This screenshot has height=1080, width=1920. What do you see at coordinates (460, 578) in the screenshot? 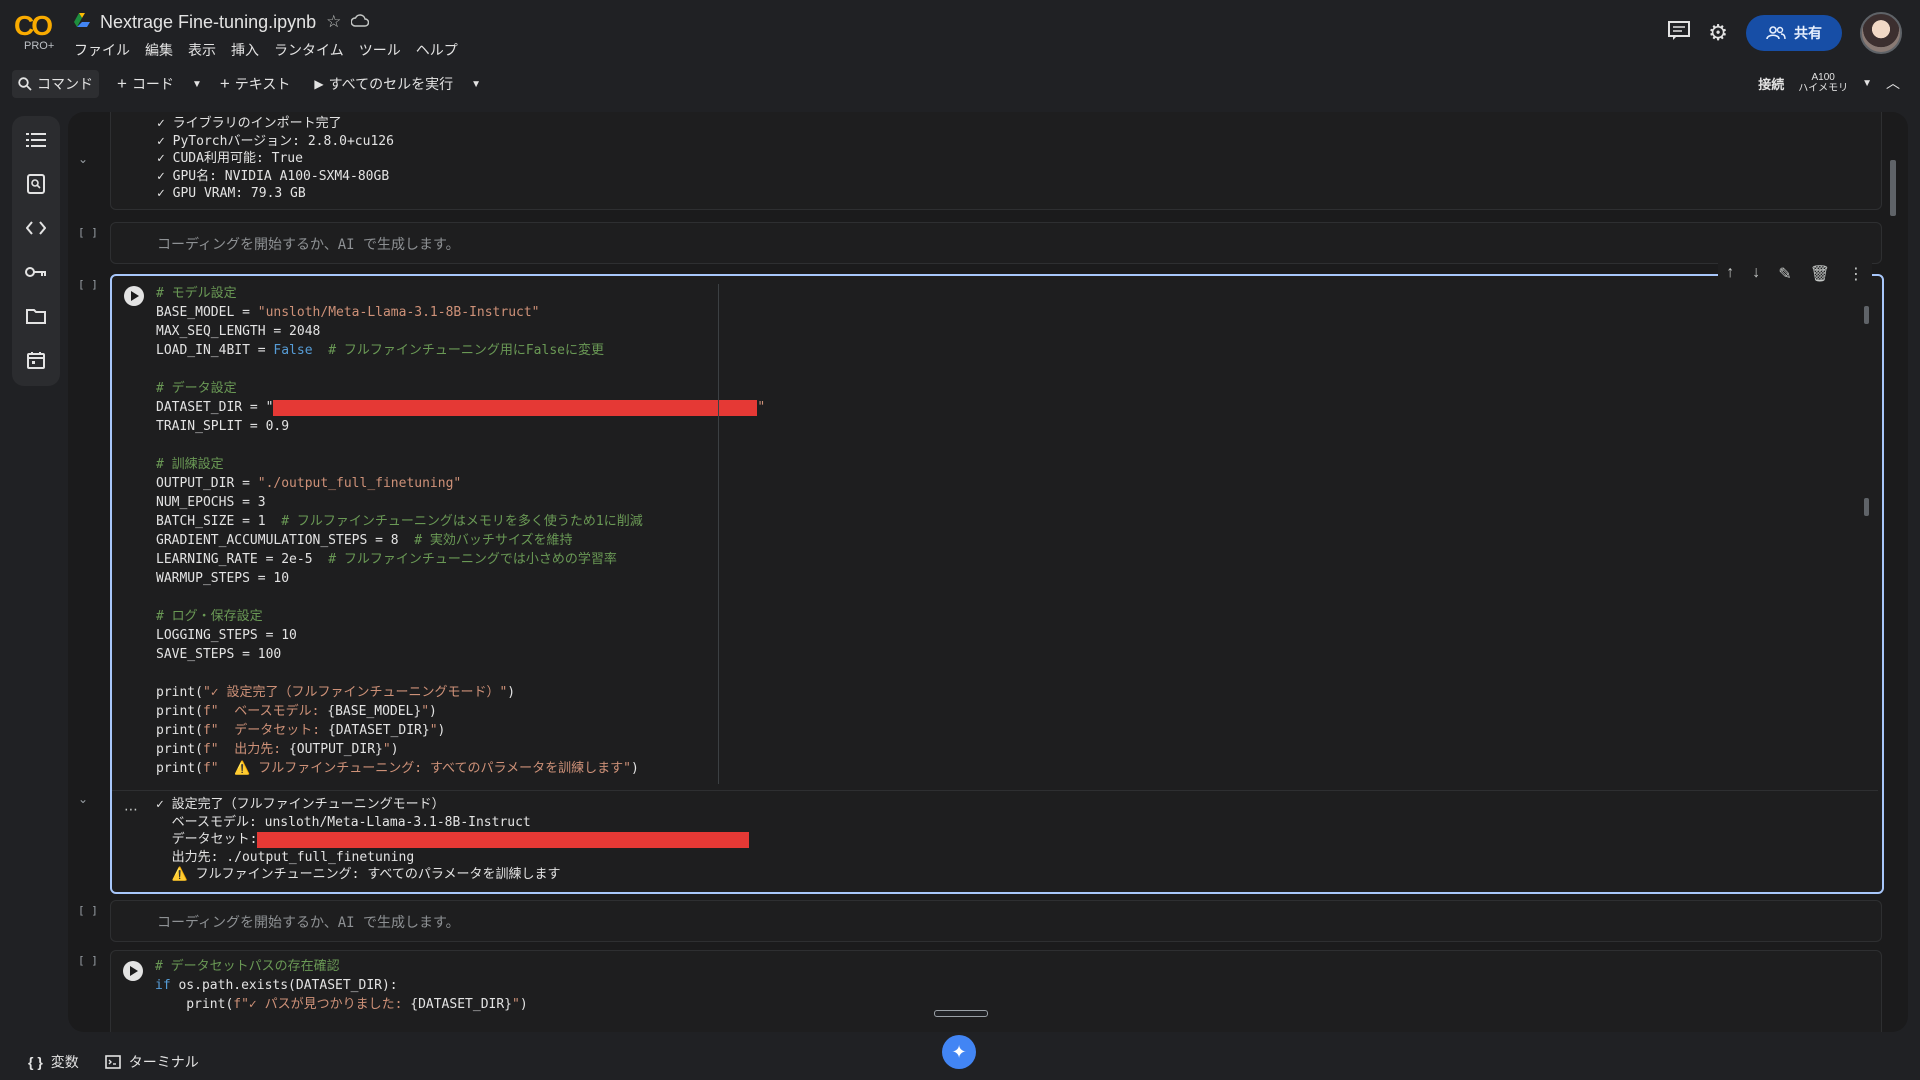
I see `code-line: WARMUP_STEPS = 10` at bounding box center [460, 578].